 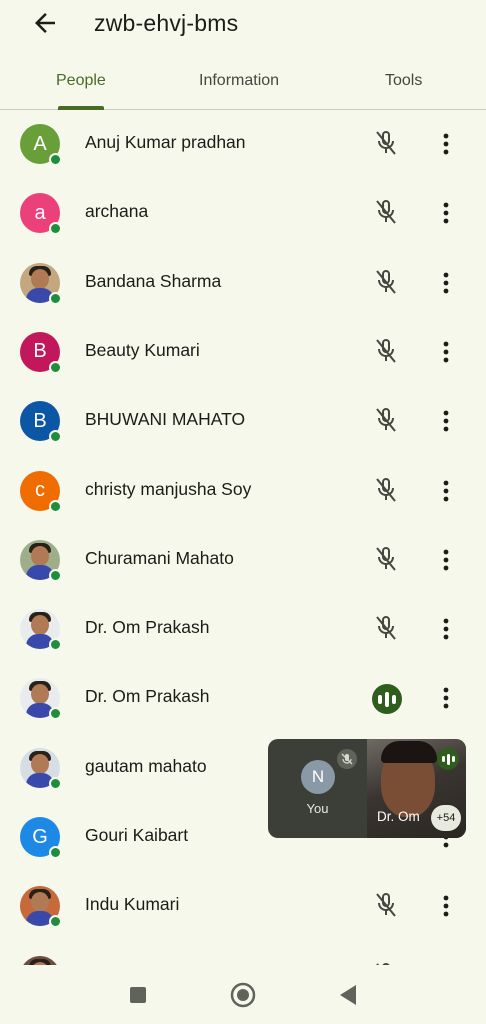 What do you see at coordinates (403, 81) in the screenshot?
I see `tab-tools: Tools` at bounding box center [403, 81].